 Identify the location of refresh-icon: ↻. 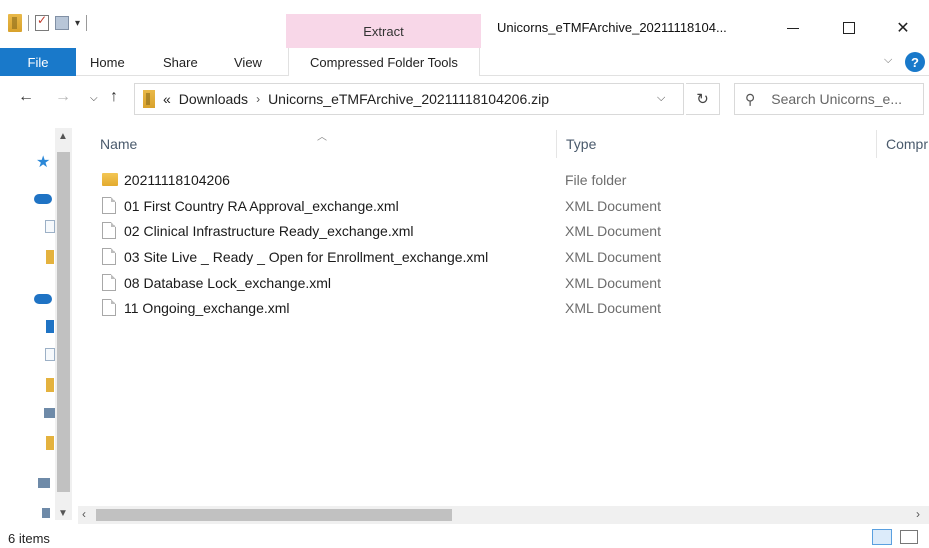
(702, 99).